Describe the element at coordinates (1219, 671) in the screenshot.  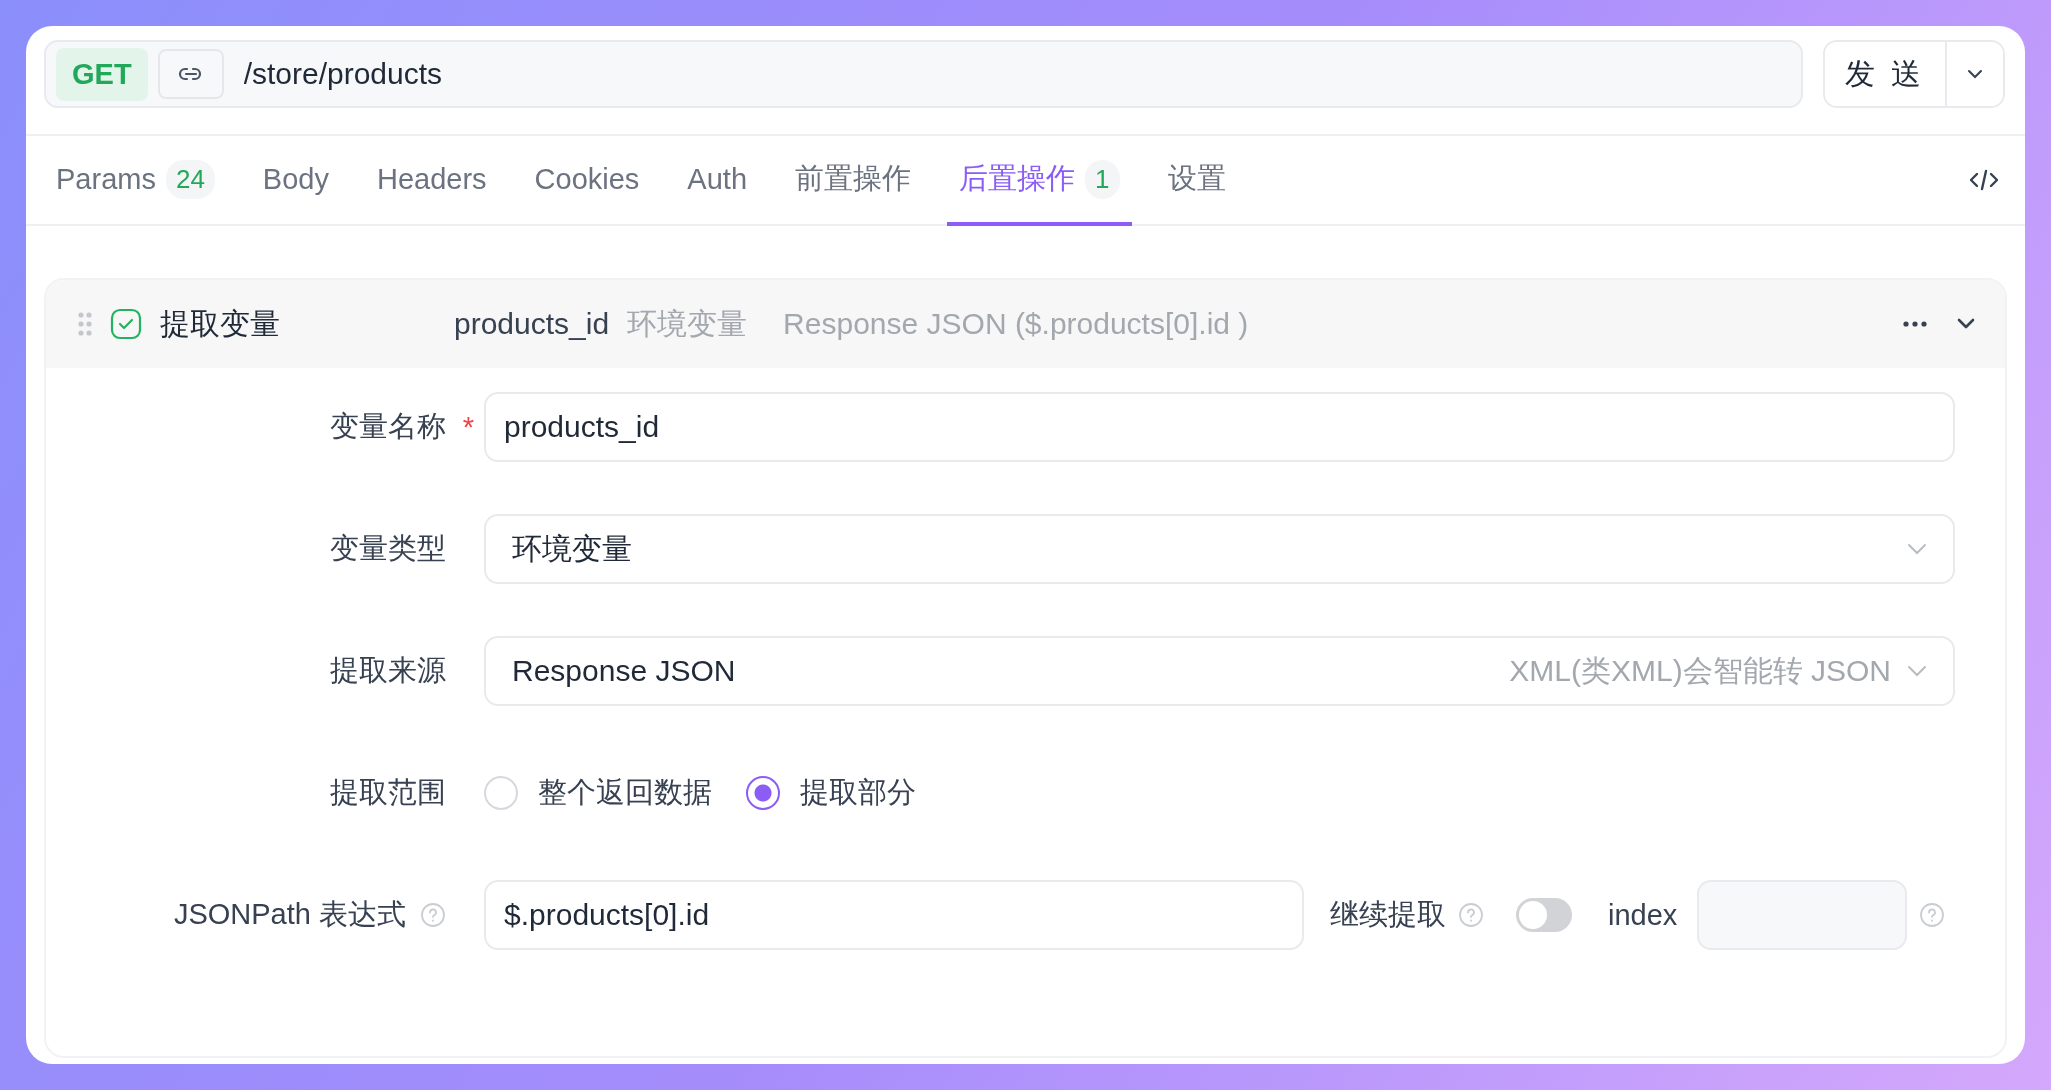
I see `select-field: Response JSON XML(类XML)会智能转 JSON` at that location.